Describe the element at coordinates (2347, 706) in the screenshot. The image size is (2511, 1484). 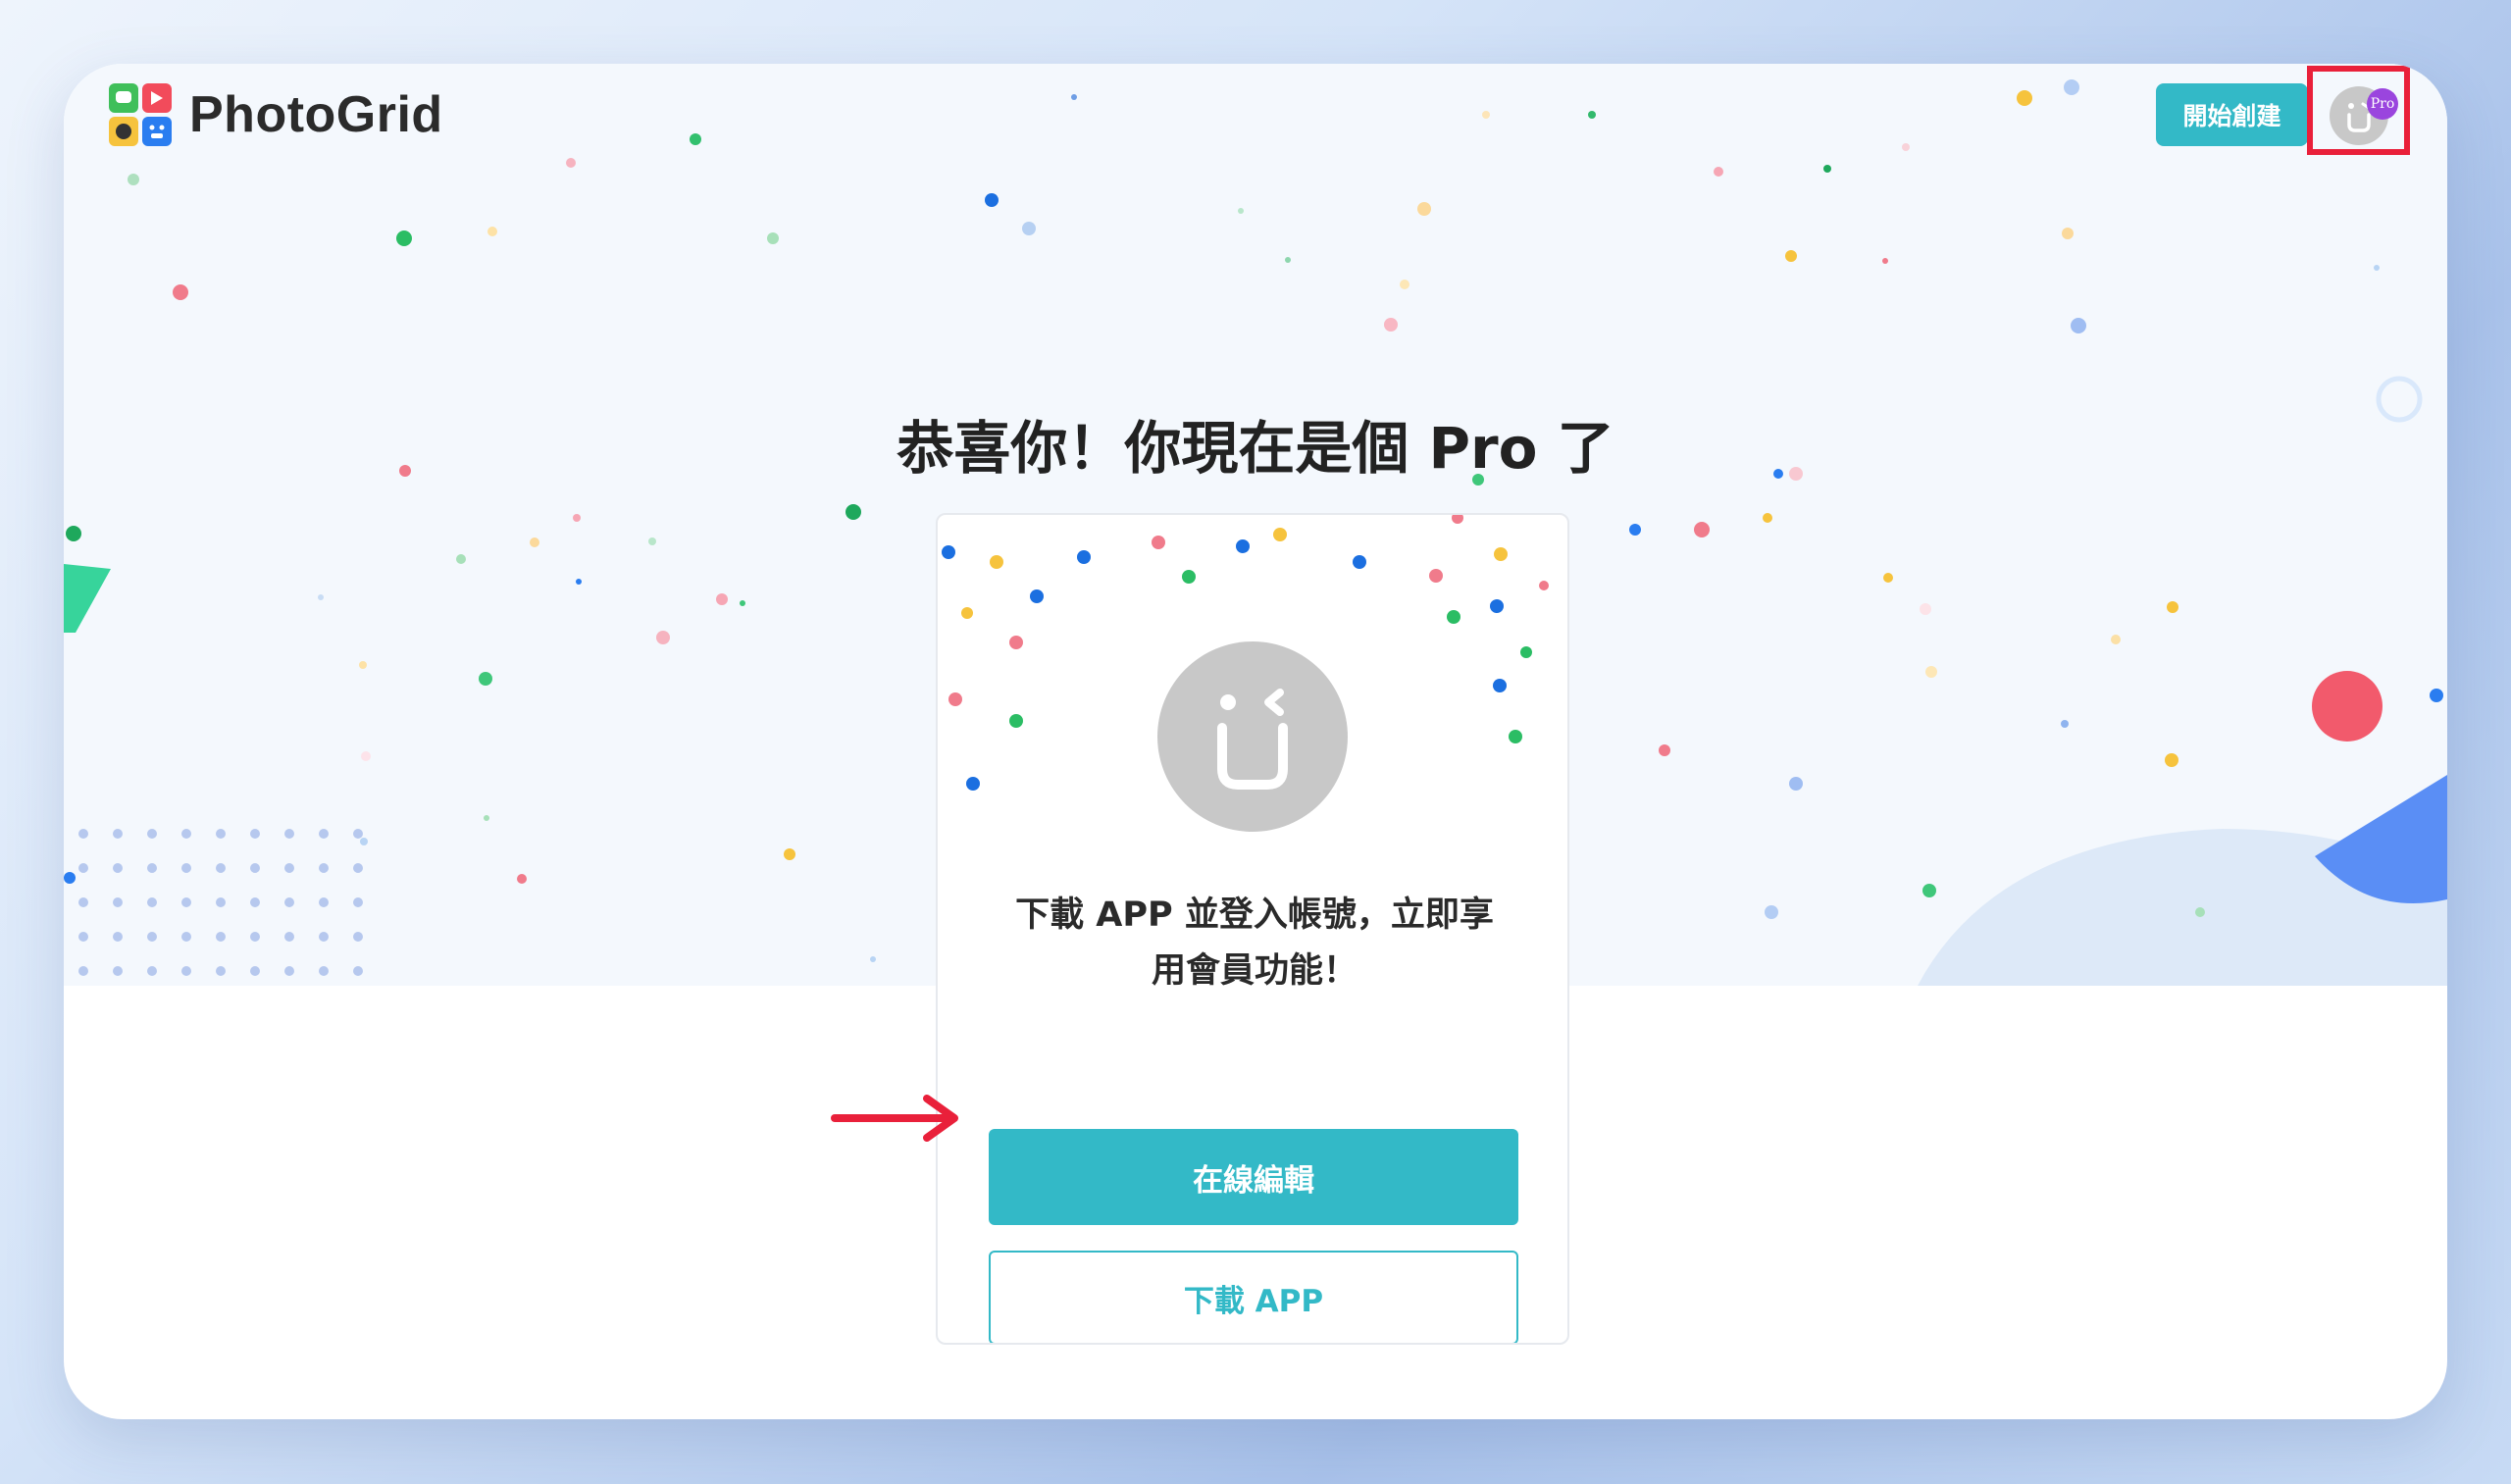
I see `red-circle-shape` at that location.